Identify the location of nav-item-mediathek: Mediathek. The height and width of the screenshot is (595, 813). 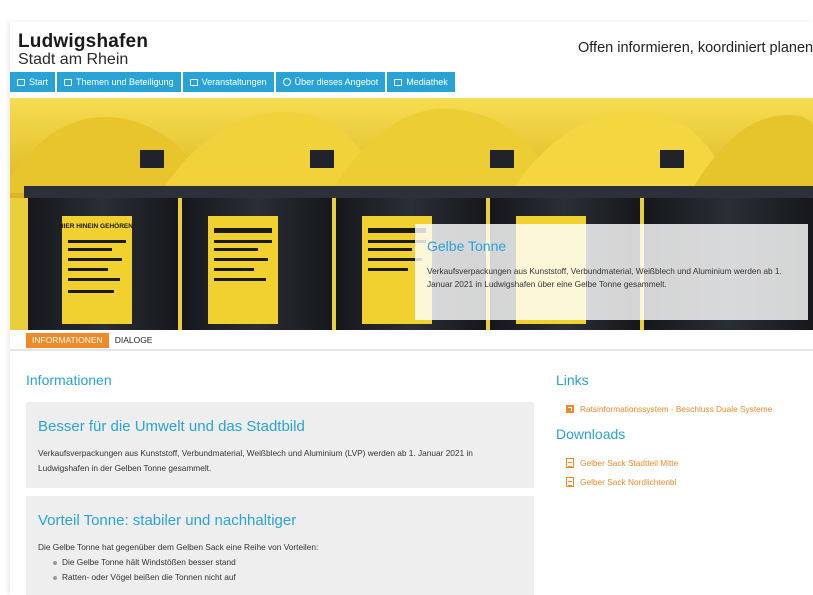
(421, 82).